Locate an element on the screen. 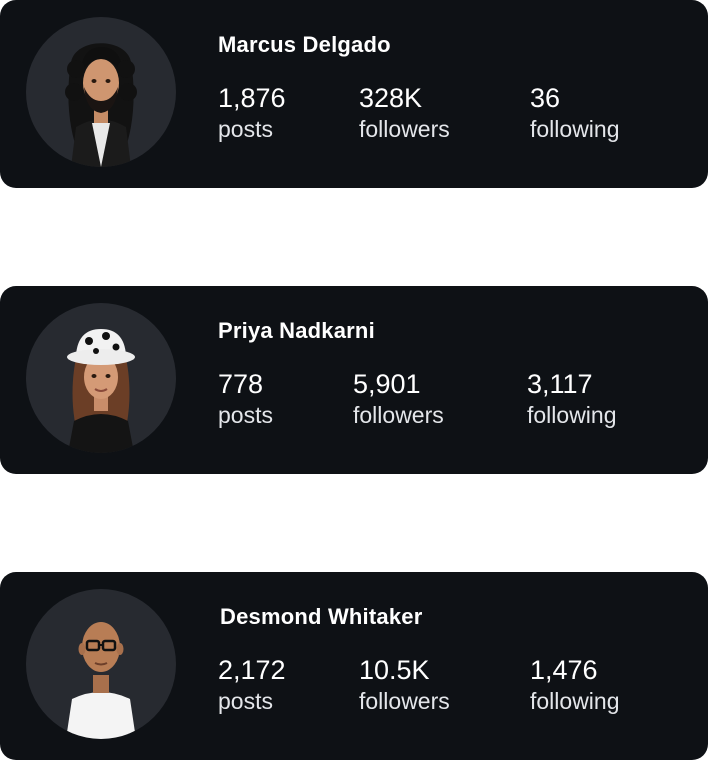  followers-stat: 10.5K followers is located at coordinates (404, 685).